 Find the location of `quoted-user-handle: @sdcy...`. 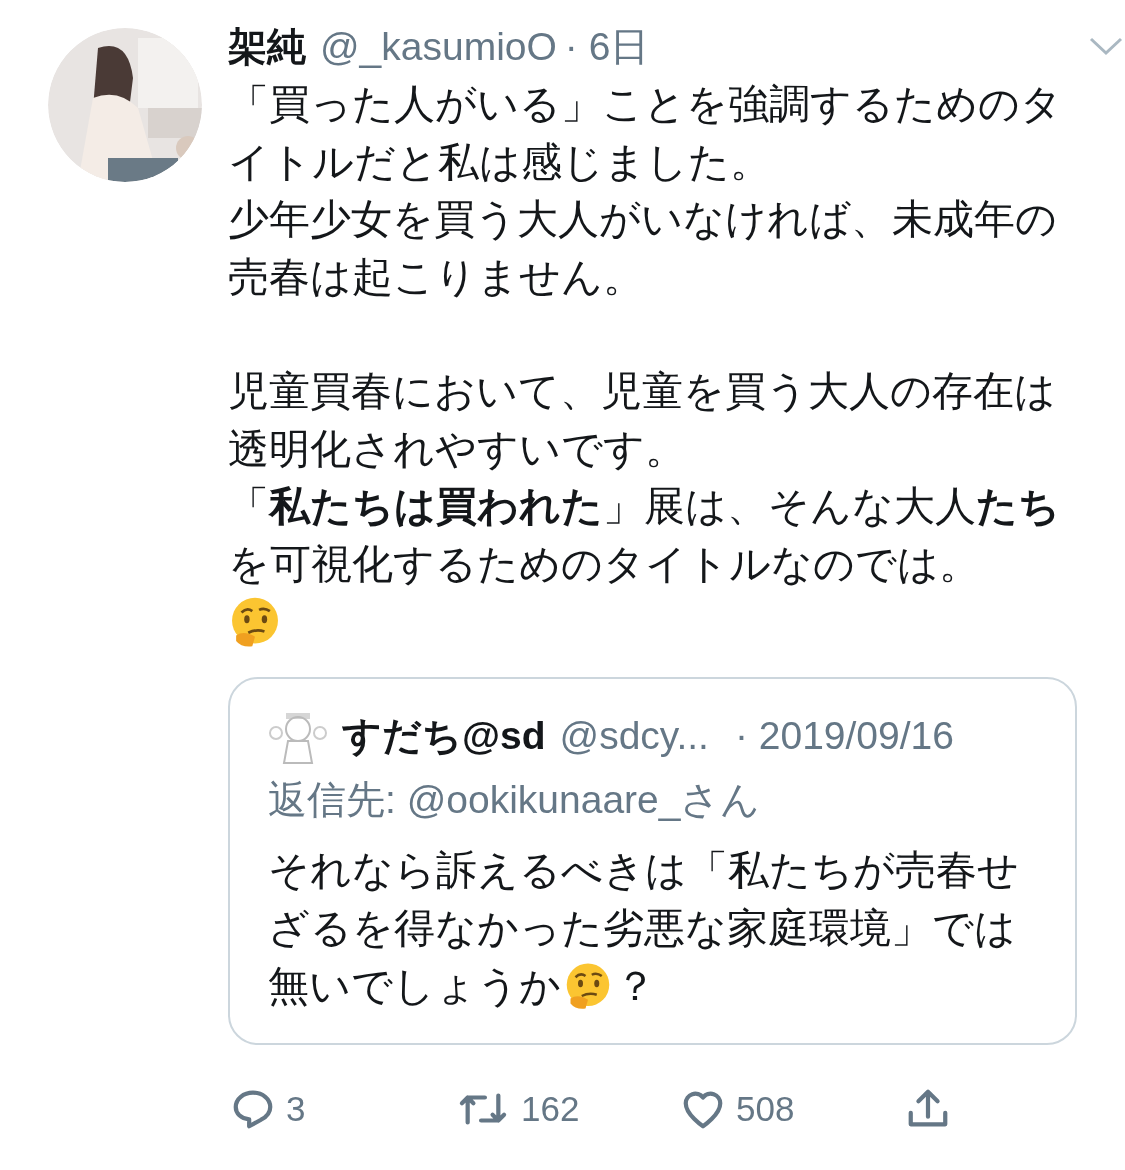

quoted-user-handle: @sdcy... is located at coordinates (634, 735).